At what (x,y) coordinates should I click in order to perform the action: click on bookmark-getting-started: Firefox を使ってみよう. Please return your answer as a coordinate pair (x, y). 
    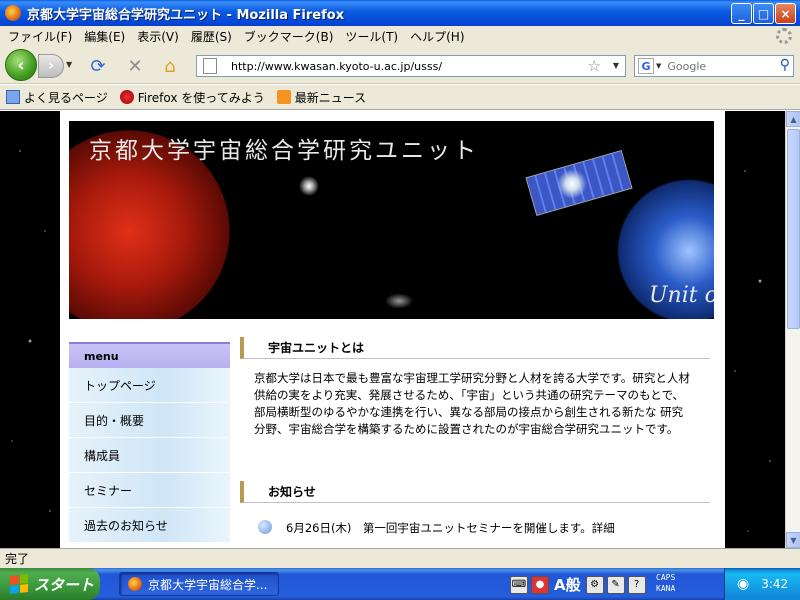
    Looking at the image, I should click on (192, 97).